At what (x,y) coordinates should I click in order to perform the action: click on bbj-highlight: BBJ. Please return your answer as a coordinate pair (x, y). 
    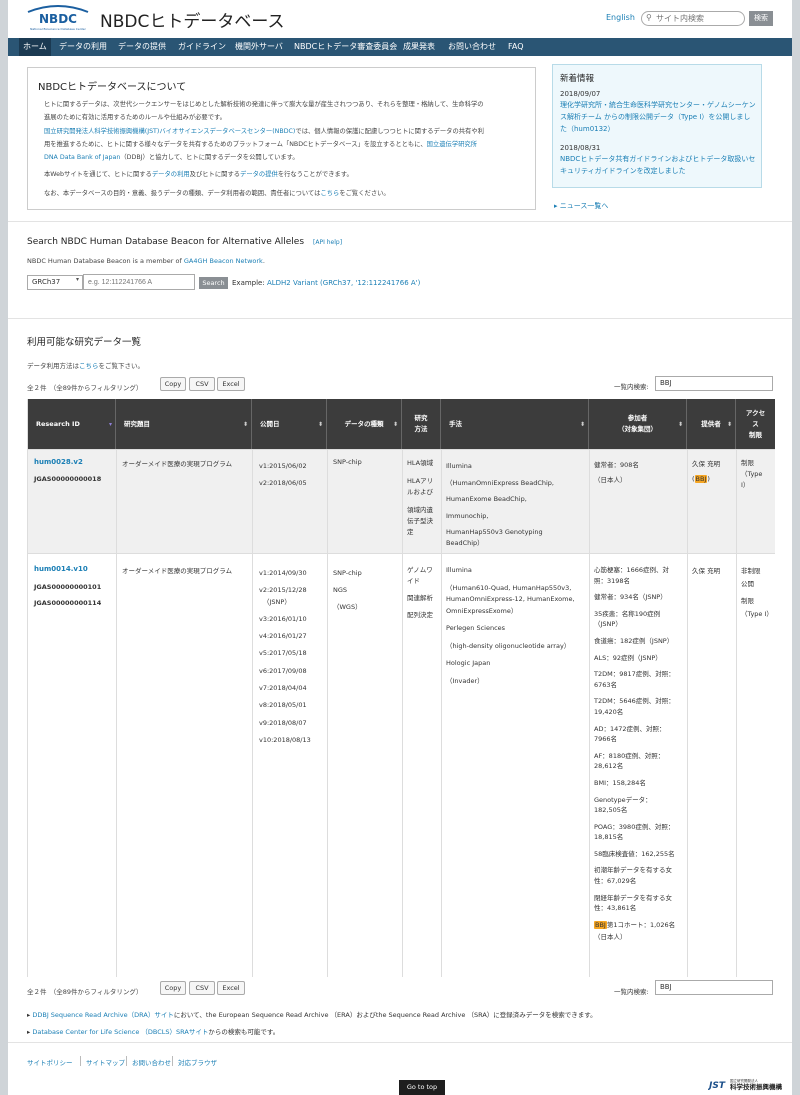
    Looking at the image, I should click on (600, 924).